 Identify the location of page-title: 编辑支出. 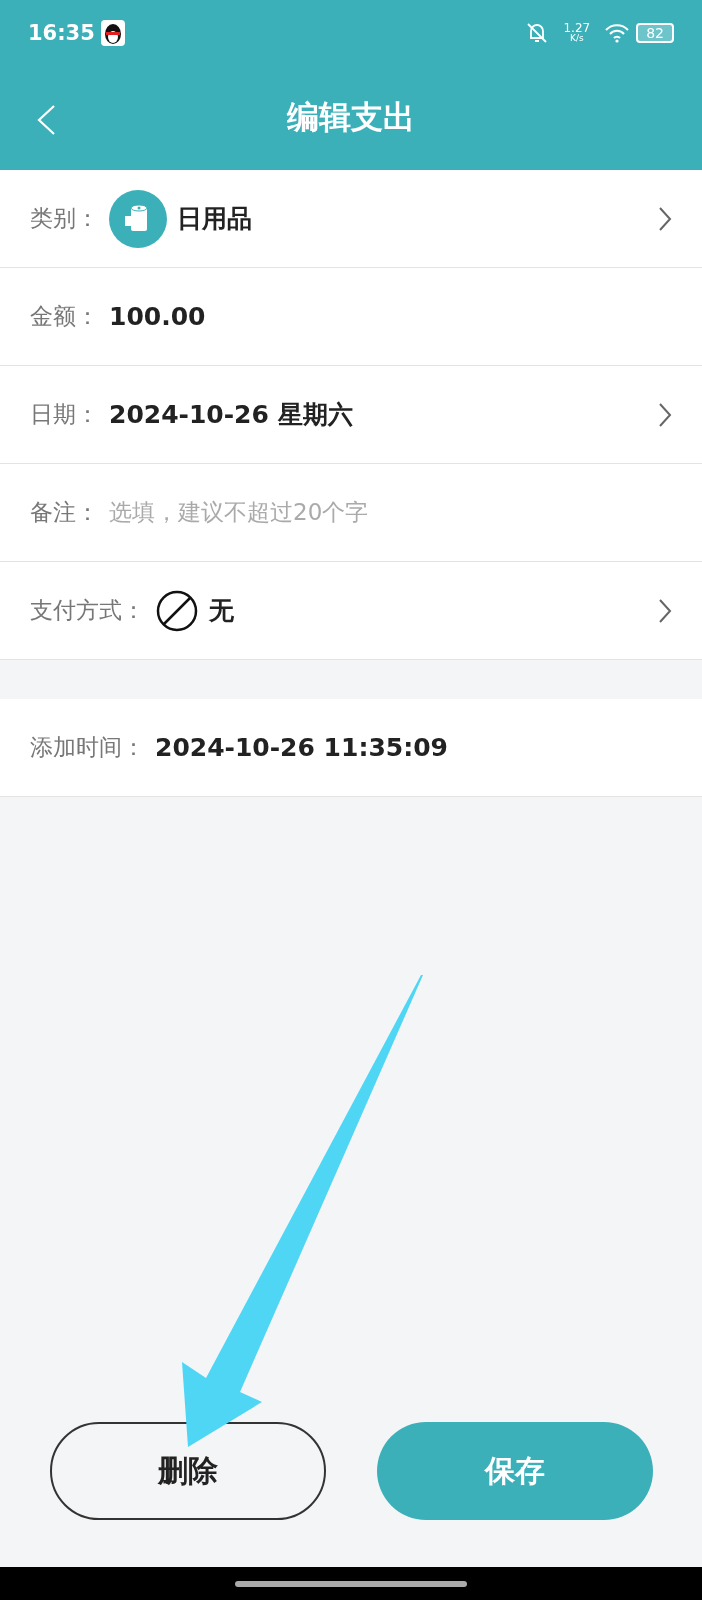
(351, 117).